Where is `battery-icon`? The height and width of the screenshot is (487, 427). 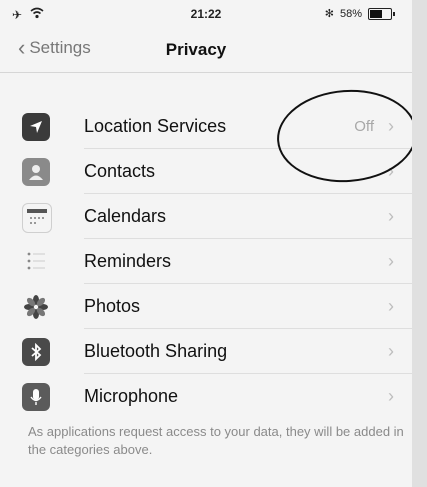
battery-icon is located at coordinates (381, 13).